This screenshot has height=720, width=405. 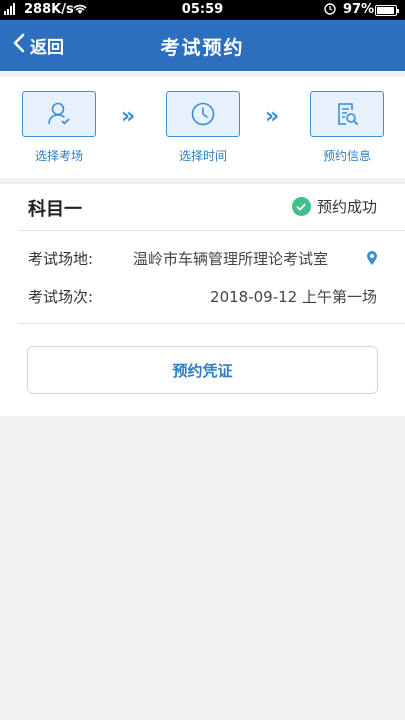 I want to click on step-label: 选择时间, so click(x=202, y=156).